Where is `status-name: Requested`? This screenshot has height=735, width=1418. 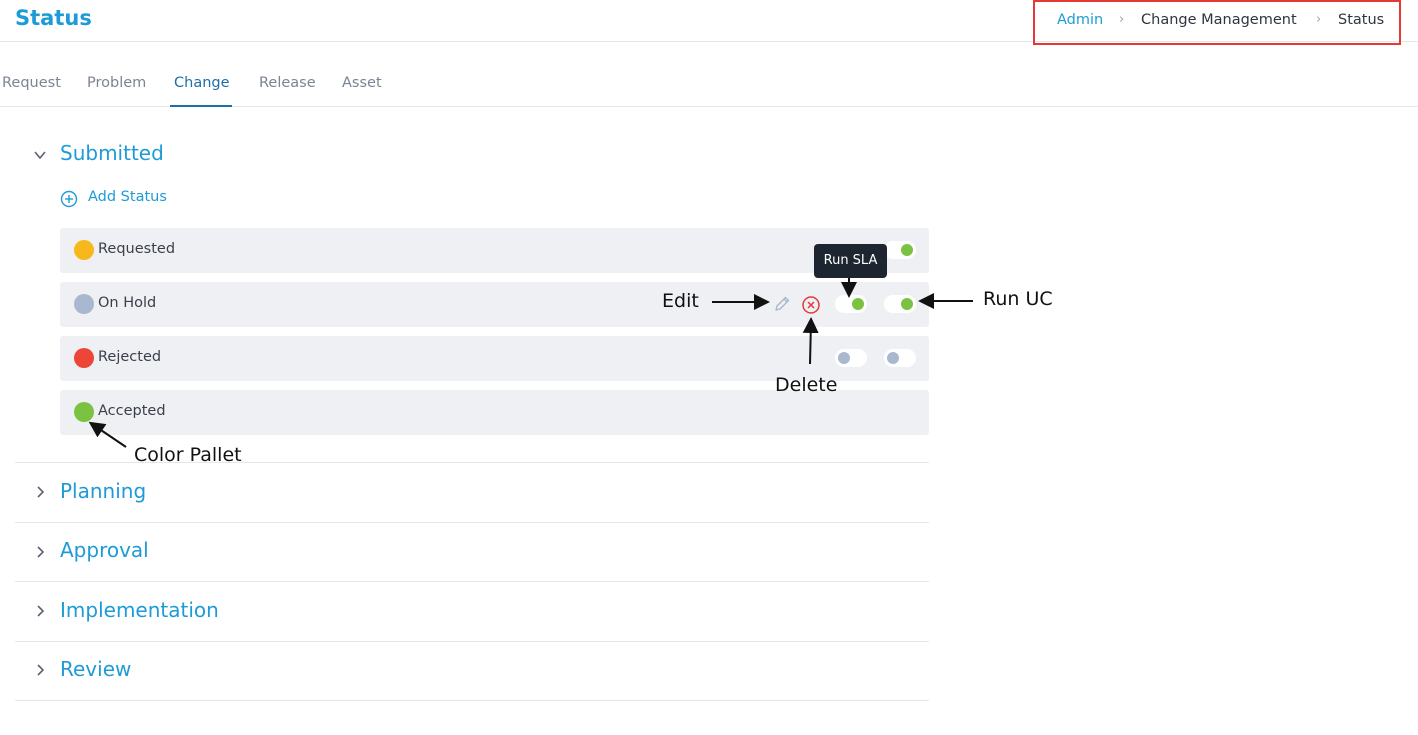
status-name: Requested is located at coordinates (137, 249).